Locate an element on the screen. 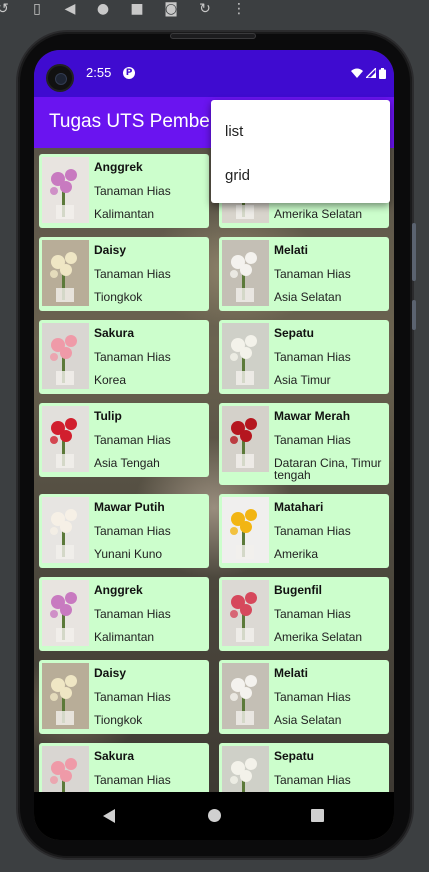  rotate-icon: ↺ is located at coordinates (6, 10).